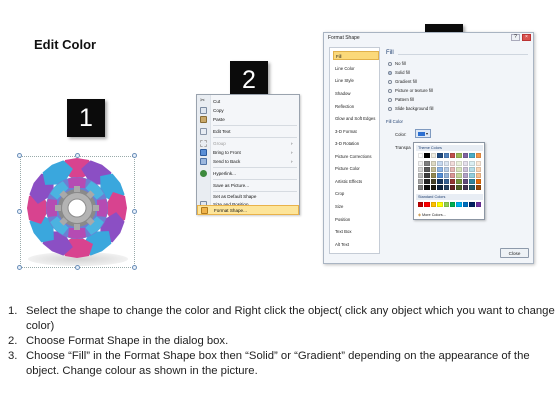 This screenshot has height=420, width=560. Describe the element at coordinates (356, 156) in the screenshot. I see `nav-item-picture-corrections: Picture Corrections` at that location.